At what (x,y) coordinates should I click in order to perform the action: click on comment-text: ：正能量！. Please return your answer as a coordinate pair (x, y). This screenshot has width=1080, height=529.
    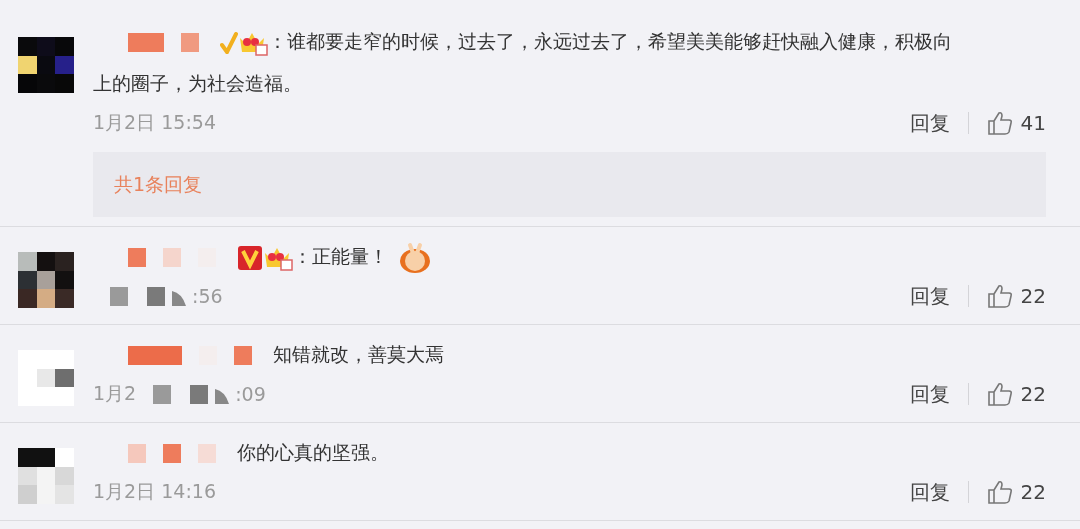
    Looking at the image, I should click on (340, 256).